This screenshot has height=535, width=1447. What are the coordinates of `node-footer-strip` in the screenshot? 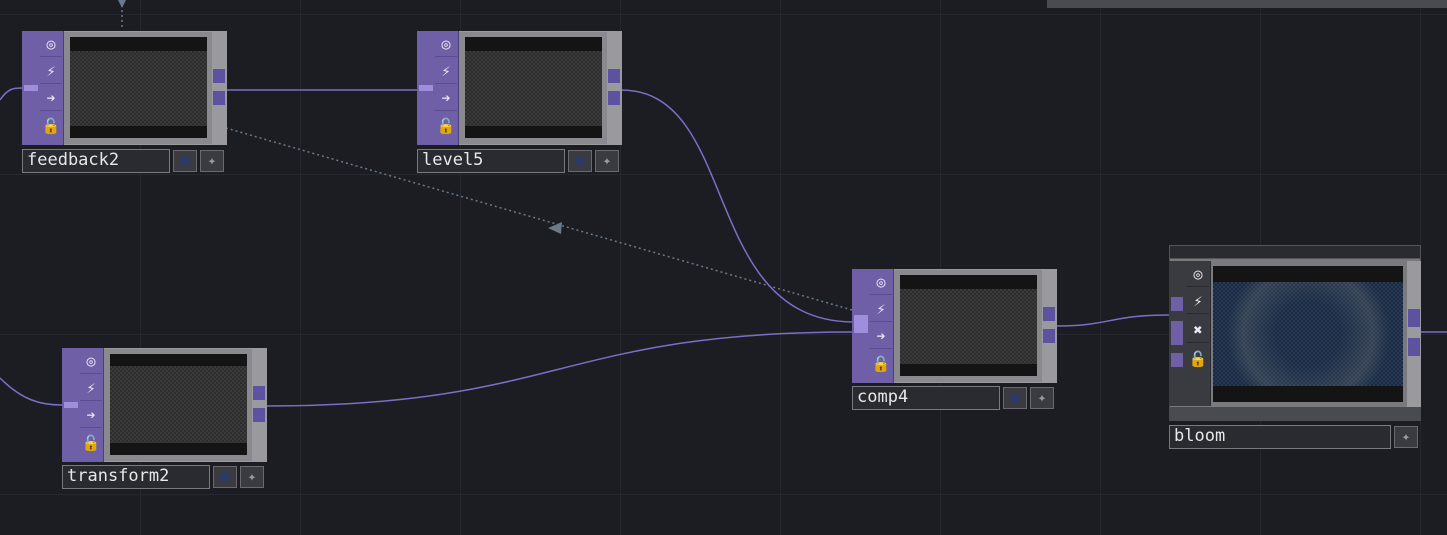 It's located at (1295, 414).